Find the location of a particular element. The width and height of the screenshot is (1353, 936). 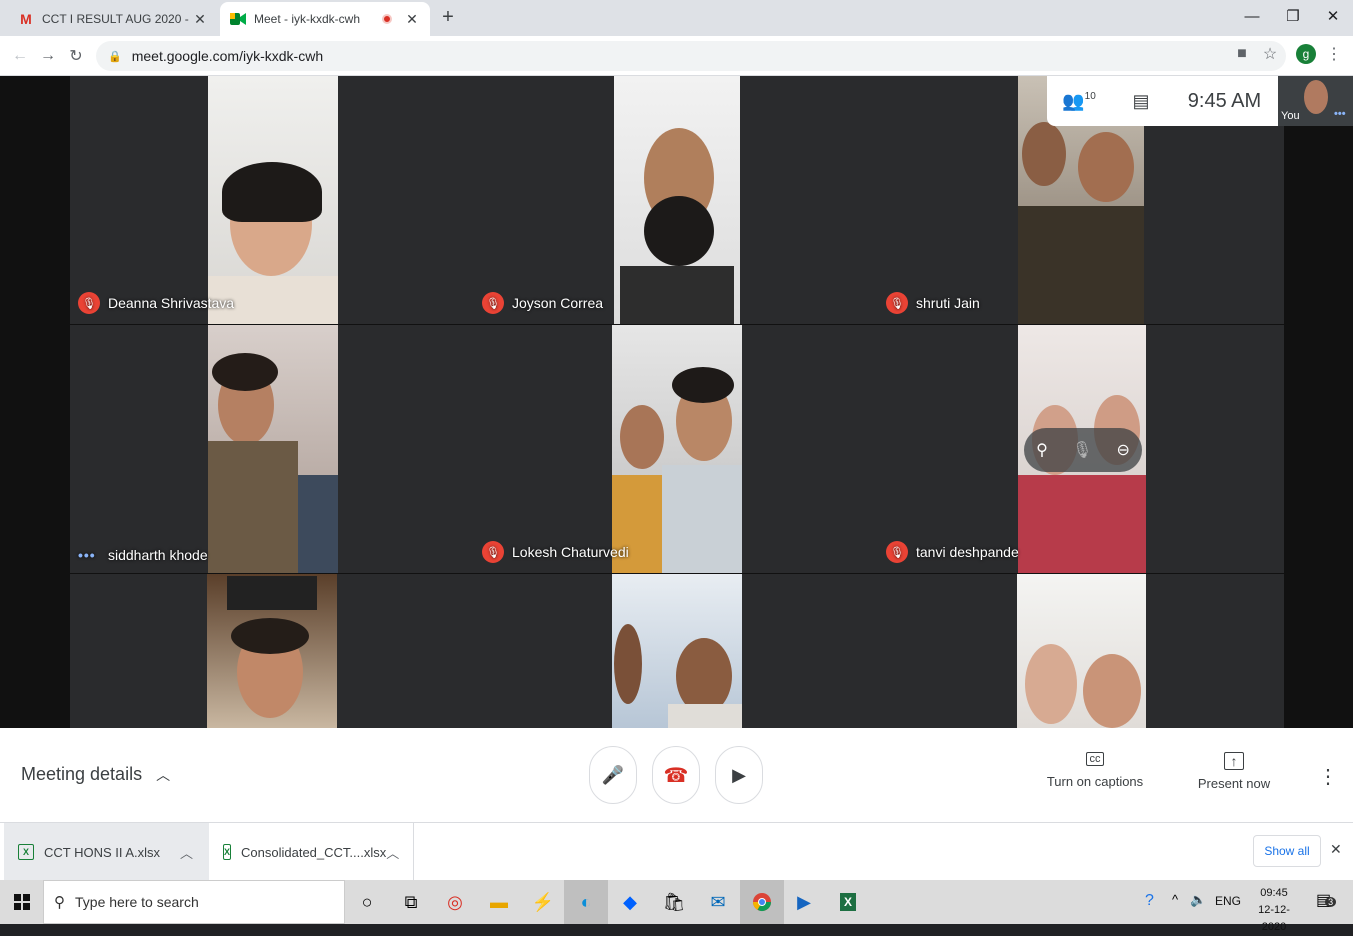

participant-label: 🎙 tanvi deshpande is located at coordinates (952, 552).